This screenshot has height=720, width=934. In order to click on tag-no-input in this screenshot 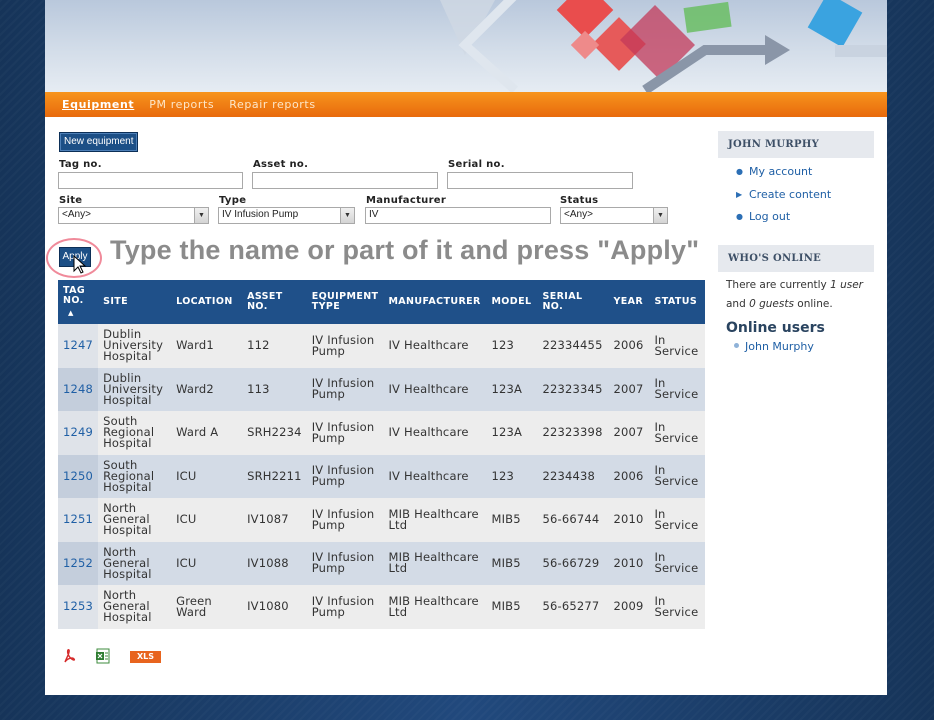, I will do `click(150, 180)`.